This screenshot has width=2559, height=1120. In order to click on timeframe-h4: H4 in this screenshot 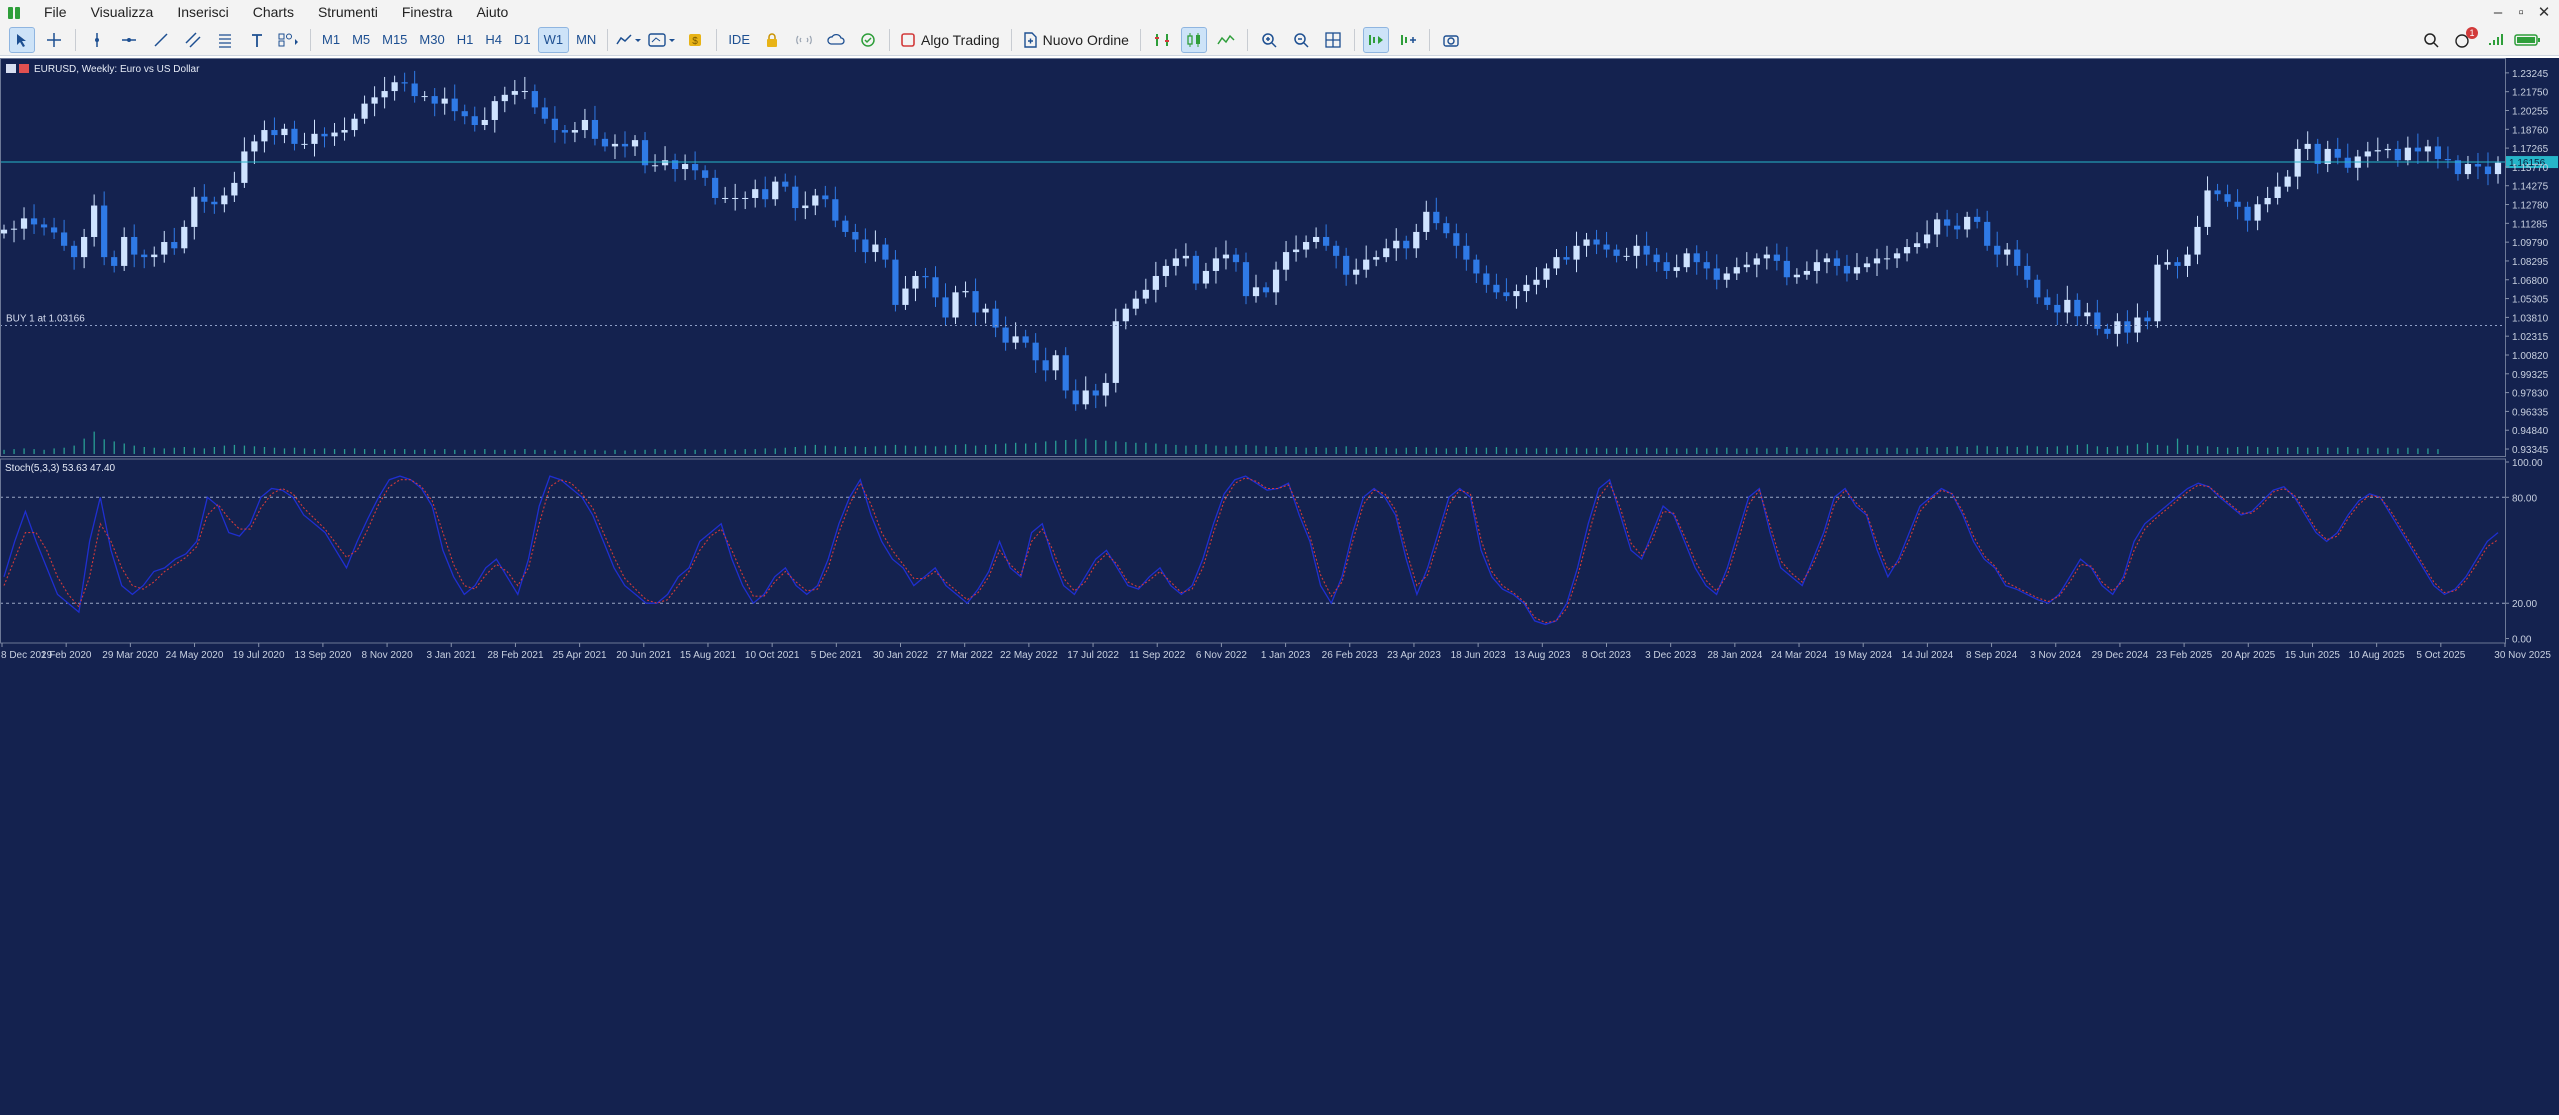, I will do `click(493, 40)`.